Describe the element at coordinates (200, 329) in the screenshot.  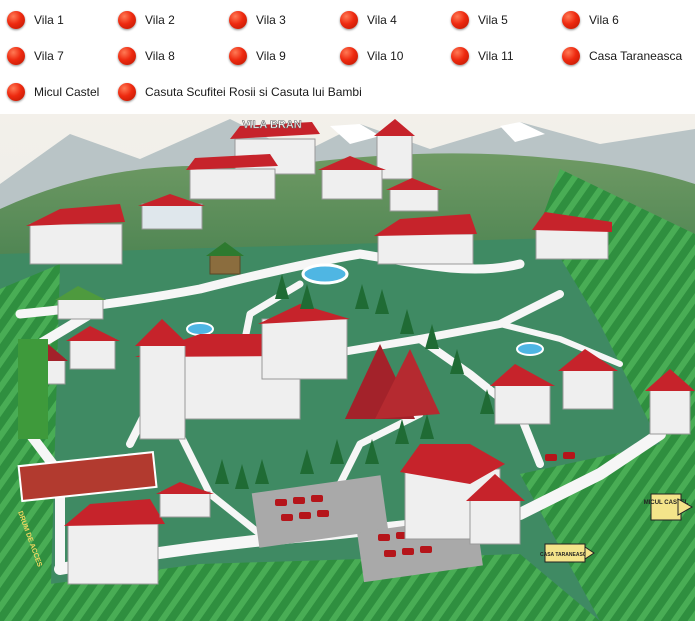
I see `pool-small` at that location.